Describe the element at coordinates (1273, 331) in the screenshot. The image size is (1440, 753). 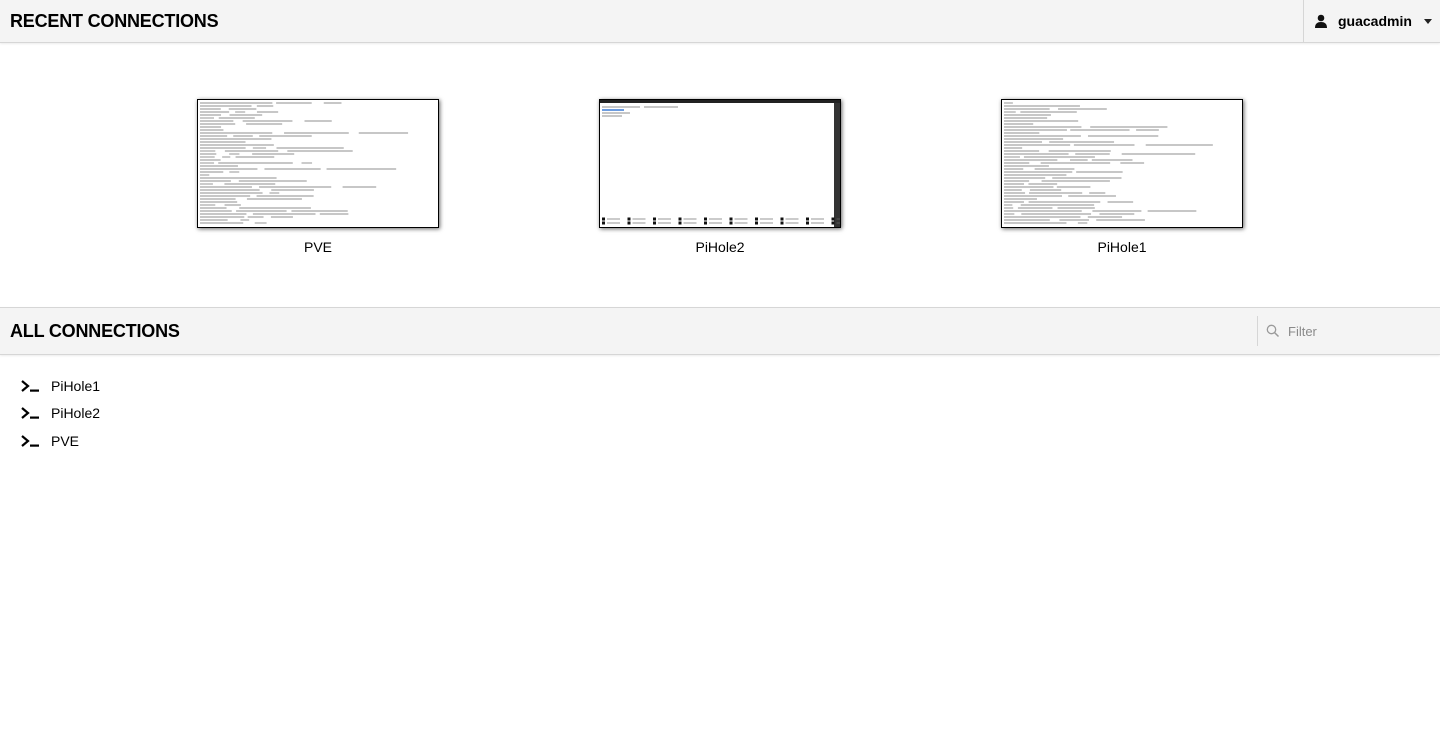
I see `search-icon` at that location.